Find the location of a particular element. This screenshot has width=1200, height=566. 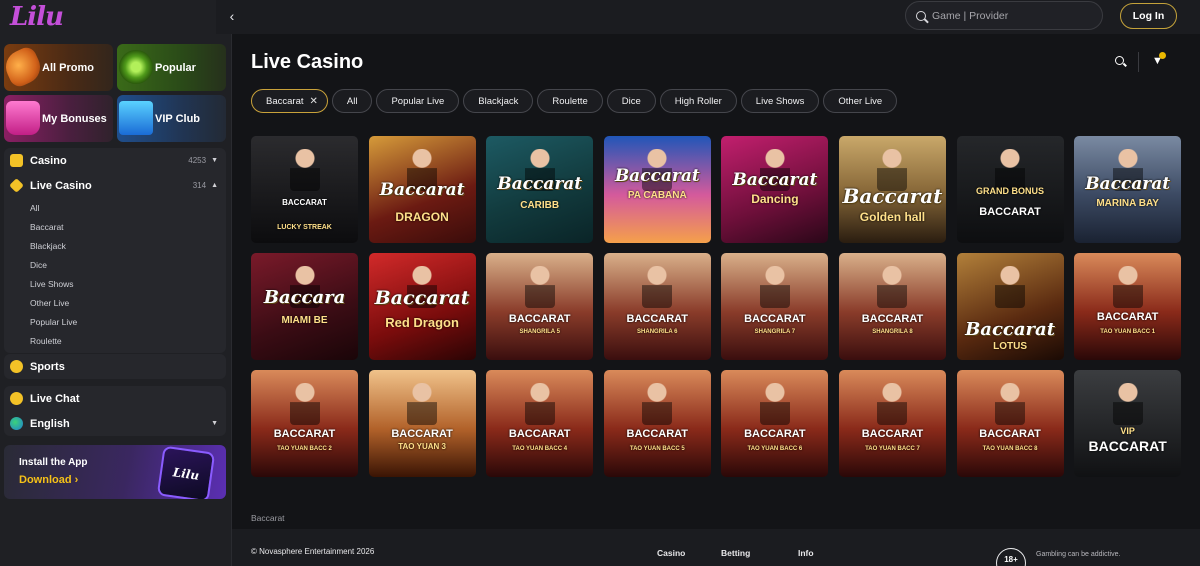

game-tile: Baccarat PA CABANA is located at coordinates (657, 189).